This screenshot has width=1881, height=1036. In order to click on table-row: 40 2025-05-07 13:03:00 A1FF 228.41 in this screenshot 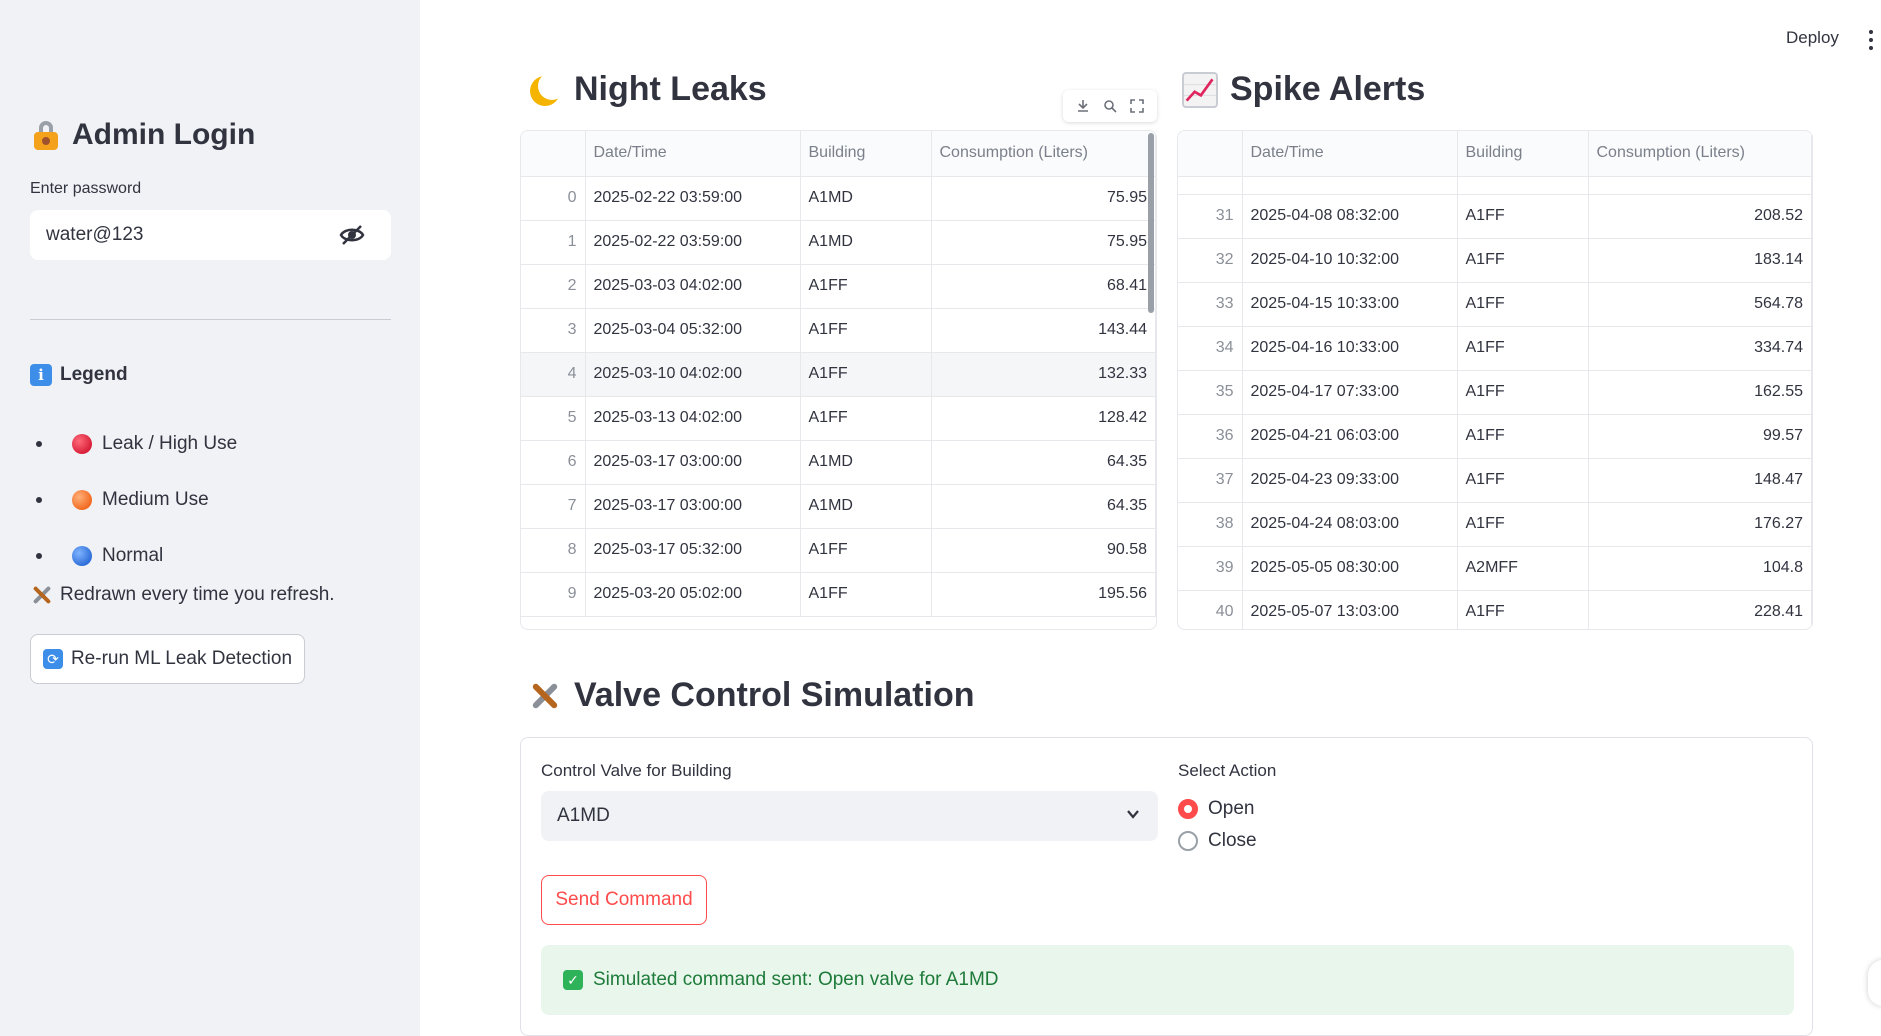, I will do `click(1495, 609)`.